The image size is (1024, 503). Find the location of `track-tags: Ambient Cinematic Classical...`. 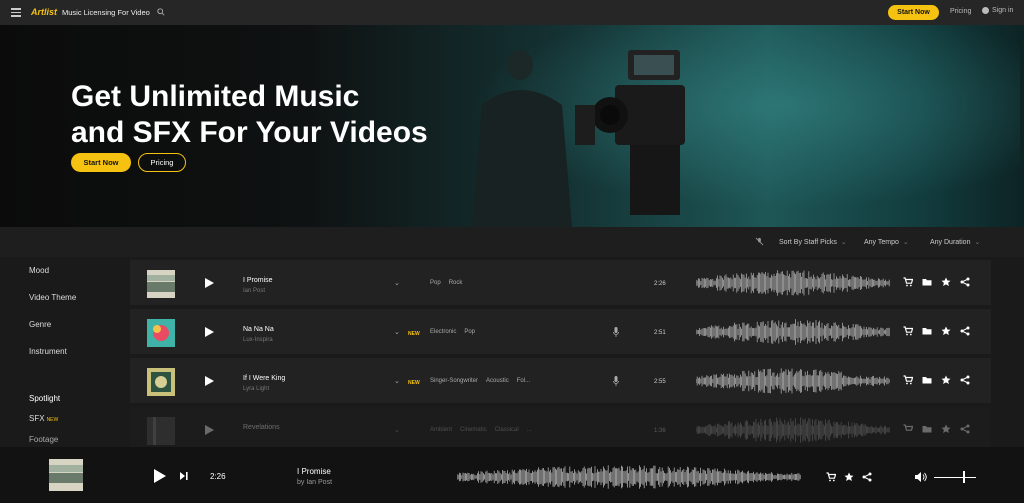

track-tags: Ambient Cinematic Classical... is located at coordinates (485, 430).